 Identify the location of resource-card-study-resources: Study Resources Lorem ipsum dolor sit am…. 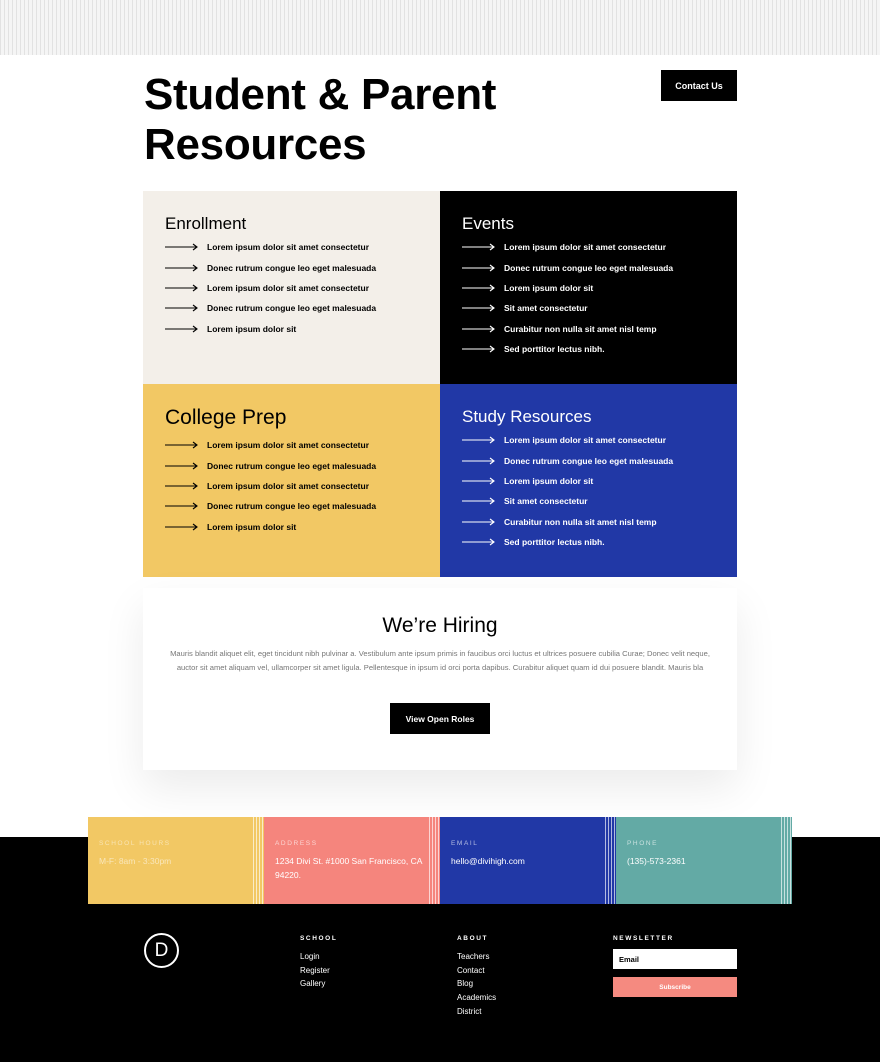
(588, 480).